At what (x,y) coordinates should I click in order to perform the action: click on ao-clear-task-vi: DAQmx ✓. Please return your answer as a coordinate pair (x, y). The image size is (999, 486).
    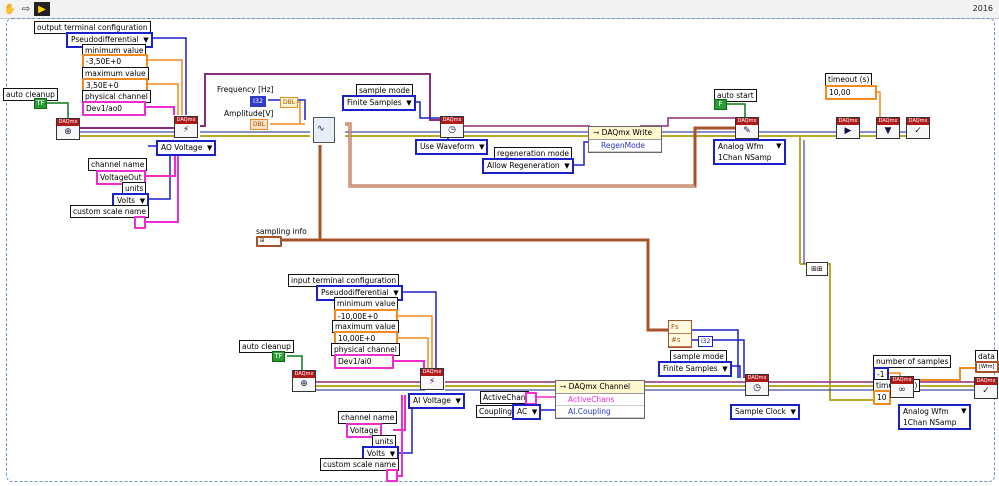
    Looking at the image, I should click on (918, 128).